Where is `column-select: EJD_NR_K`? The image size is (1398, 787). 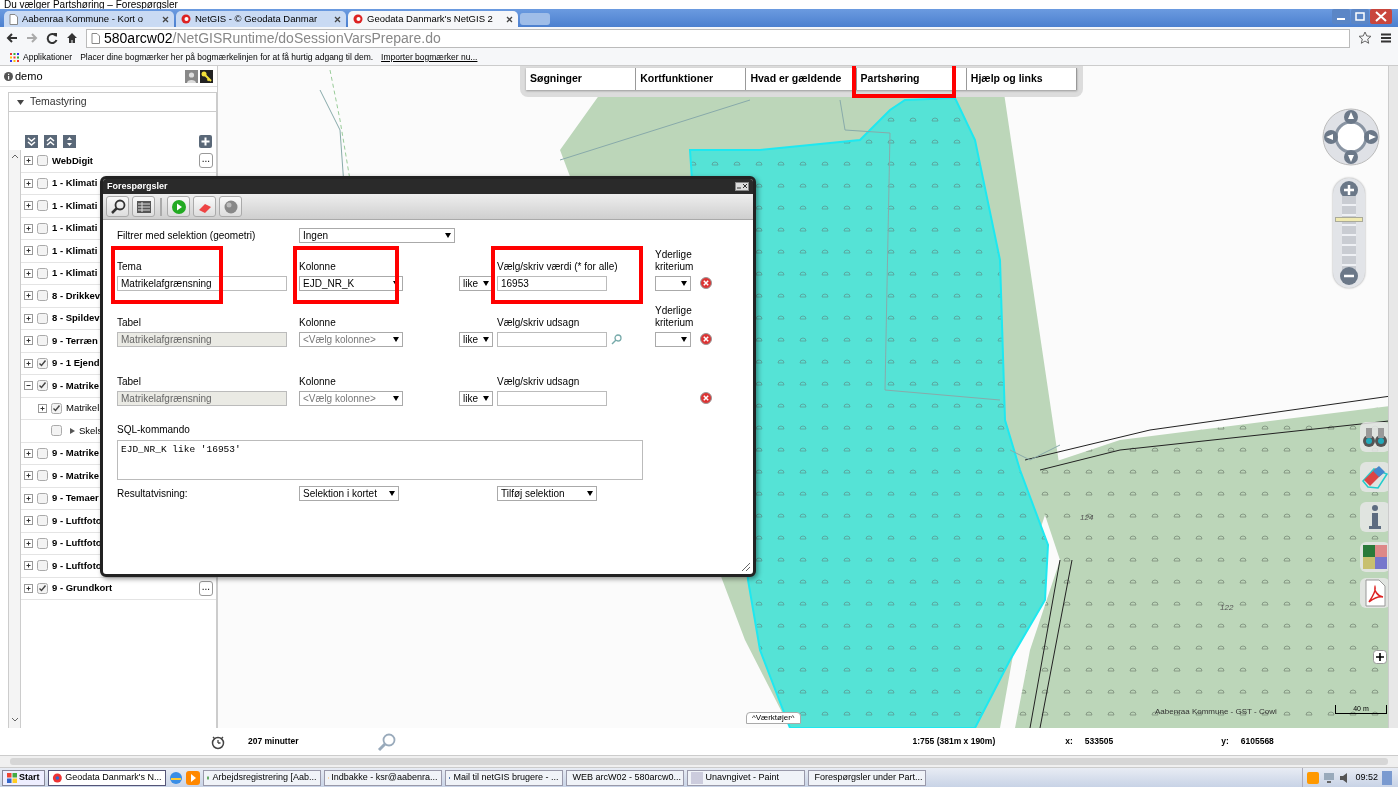
column-select: EJD_NR_K is located at coordinates (351, 283).